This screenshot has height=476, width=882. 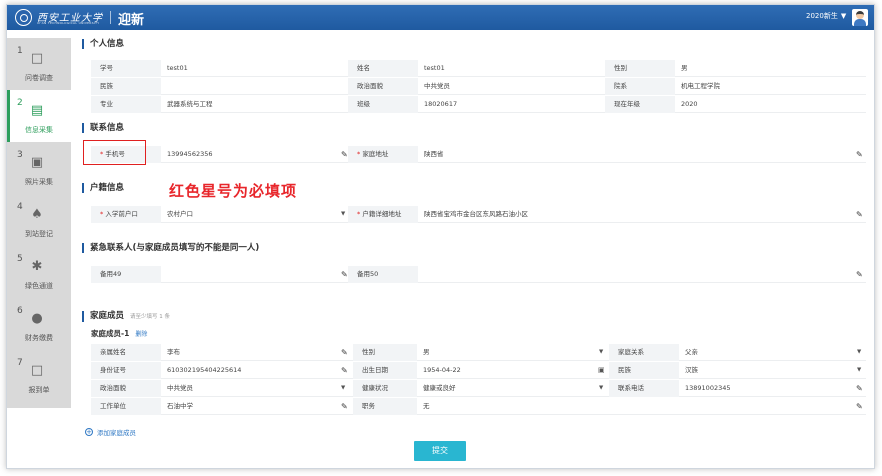 What do you see at coordinates (110, 432) in the screenshot?
I see `add-family-member-button: + 添加家庭成员` at bounding box center [110, 432].